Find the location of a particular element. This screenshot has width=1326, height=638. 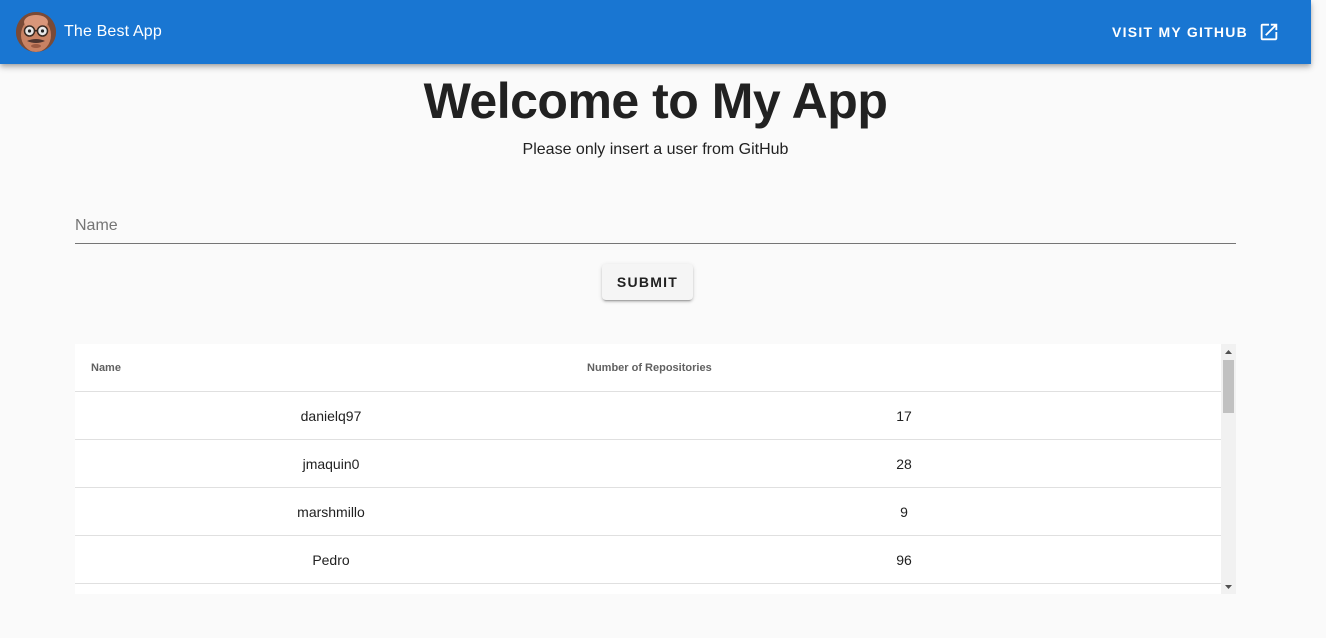

cell-repo-count: 17 is located at coordinates (904, 415).